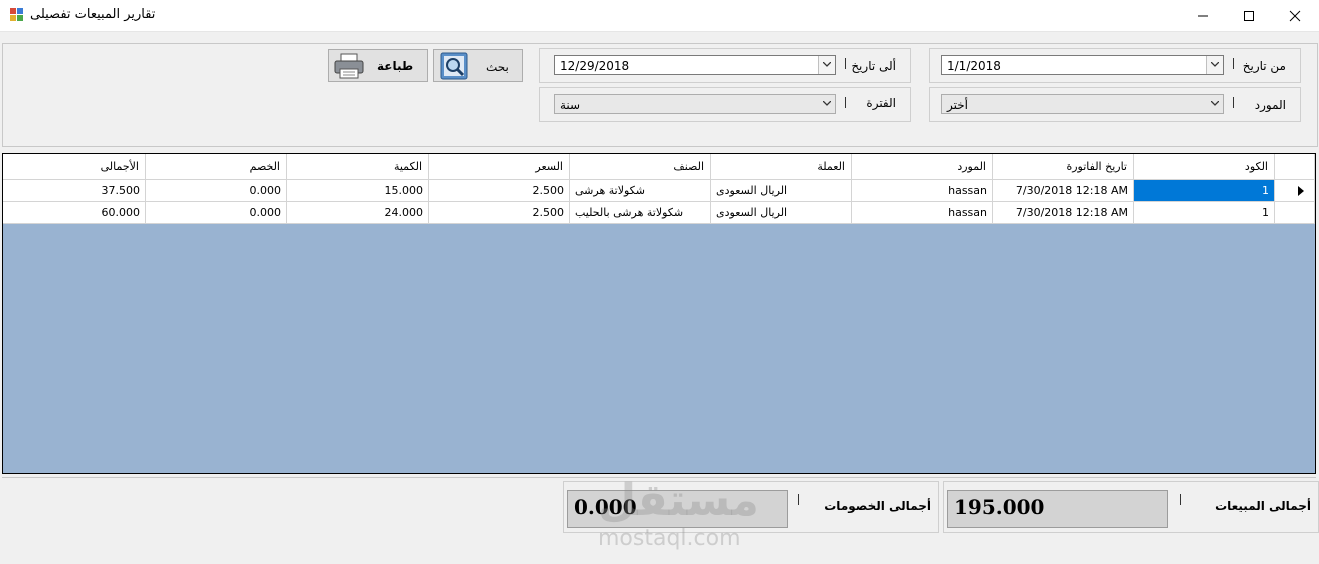 Image resolution: width=1319 pixels, height=564 pixels. I want to click on printer-icon, so click(349, 66).